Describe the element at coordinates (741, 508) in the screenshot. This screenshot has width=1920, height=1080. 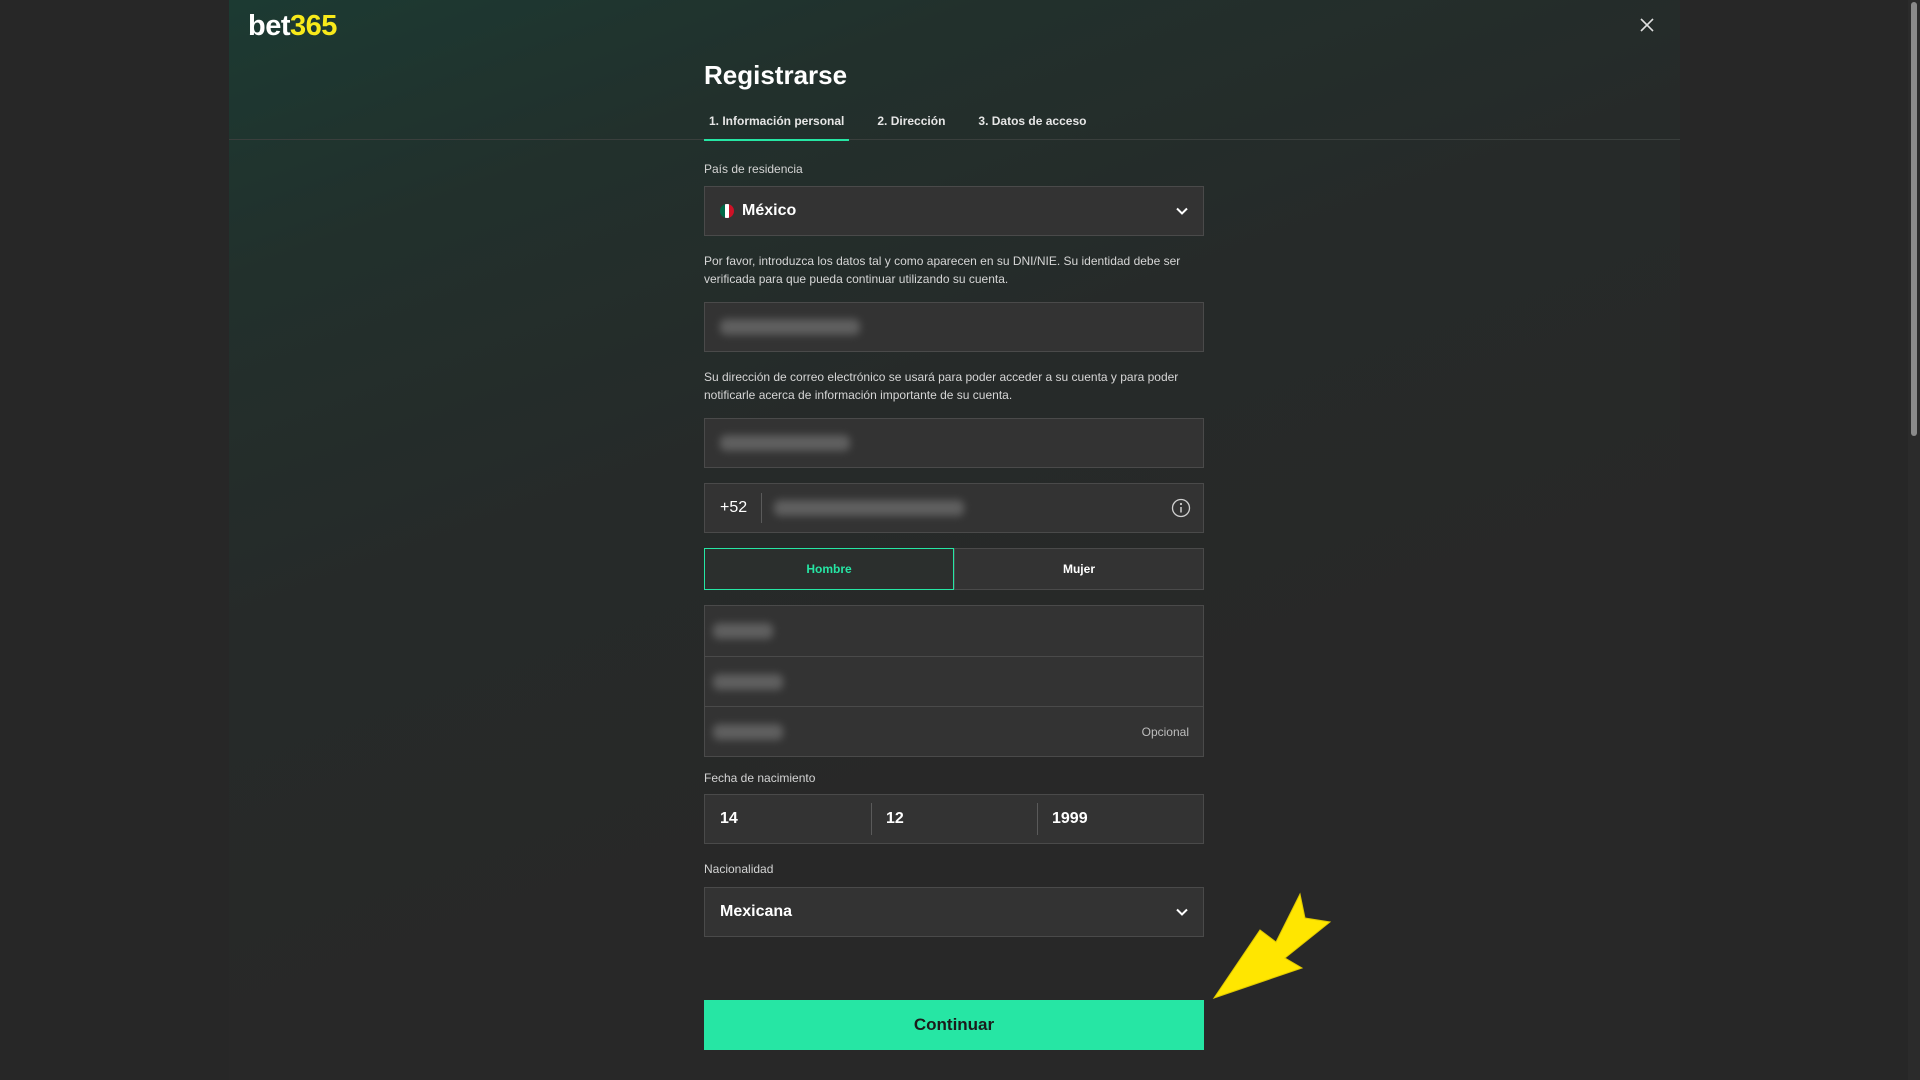
I see `phone-prefix: +52` at that location.